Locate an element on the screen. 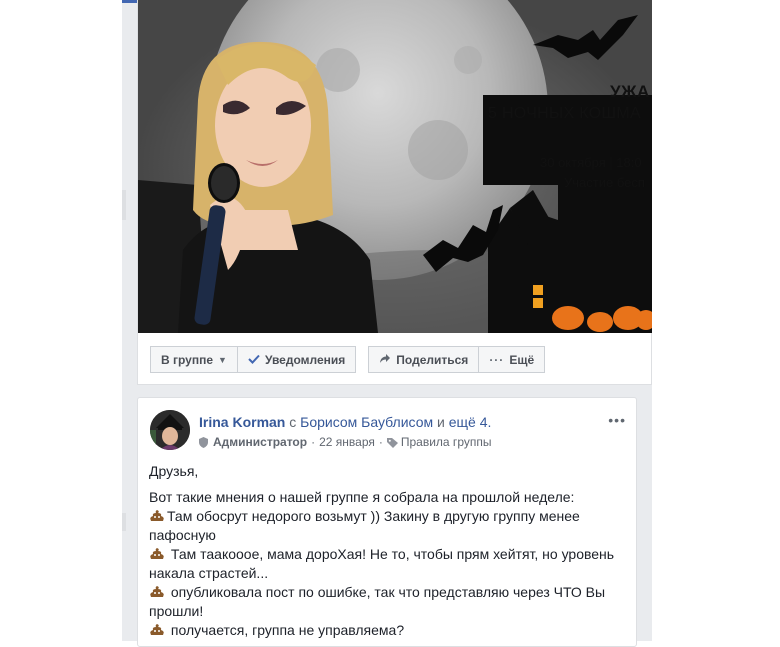 This screenshot has height=647, width=780. author-avatar is located at coordinates (170, 430).